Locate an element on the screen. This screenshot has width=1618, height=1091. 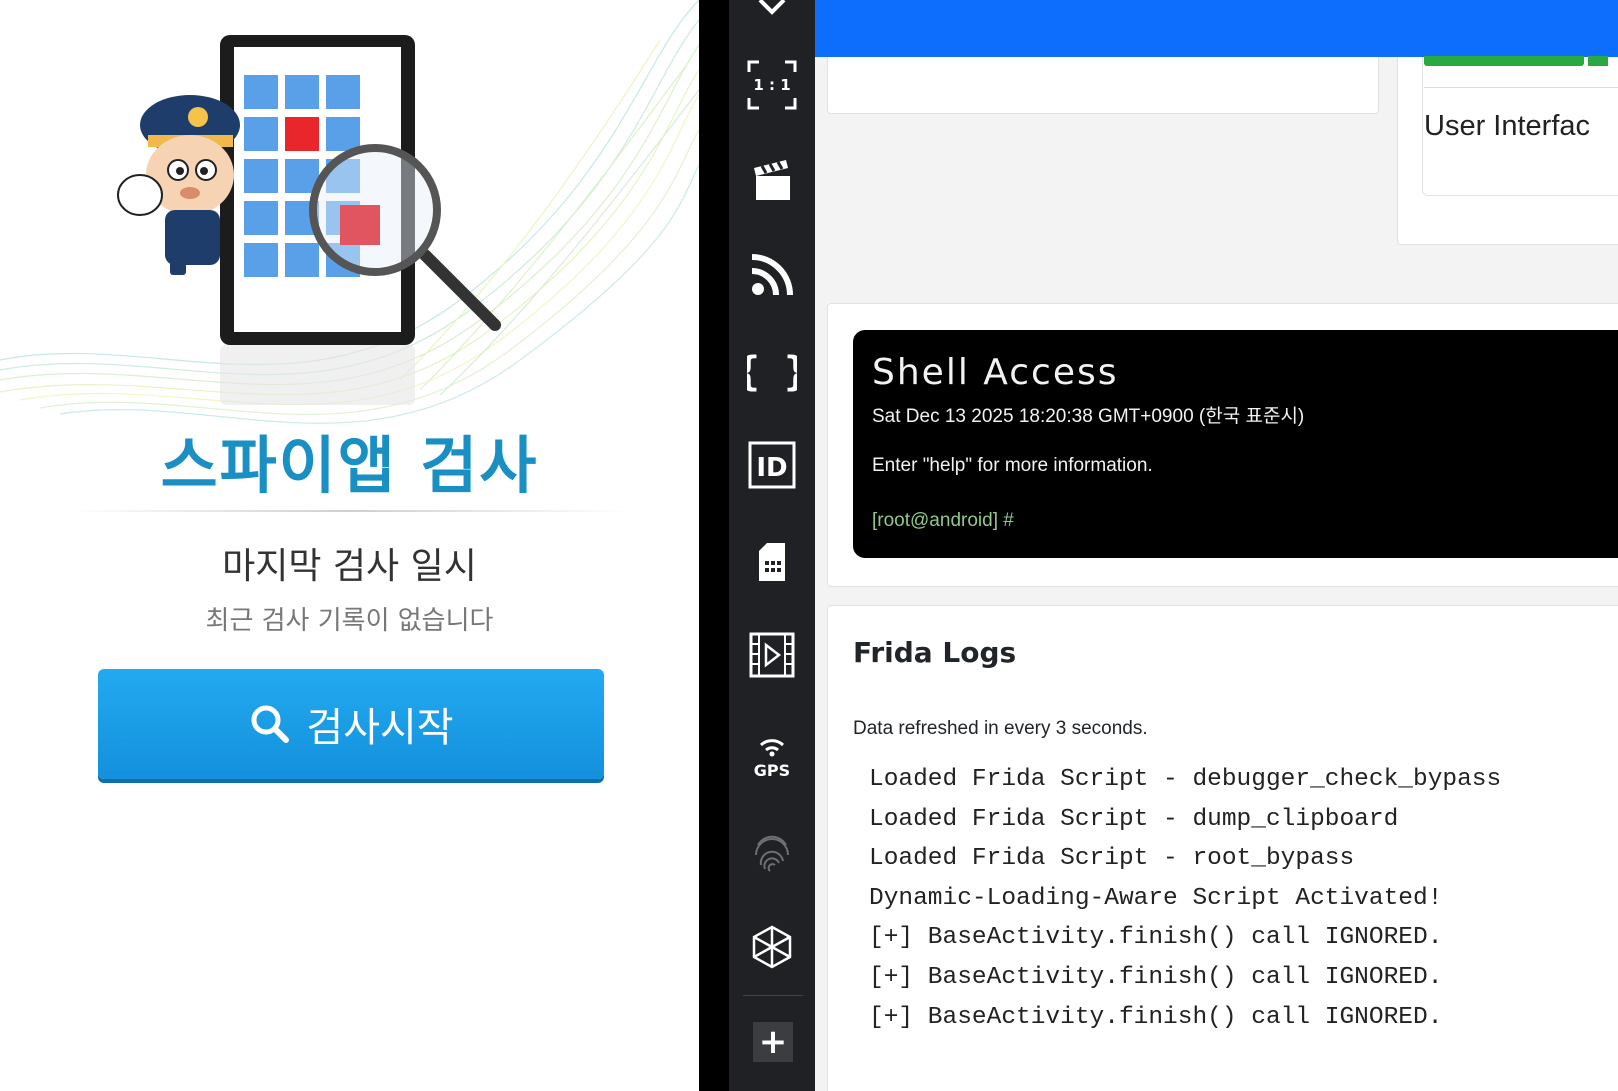
aspect-ratio-label: 1 is located at coordinates (771, 85).